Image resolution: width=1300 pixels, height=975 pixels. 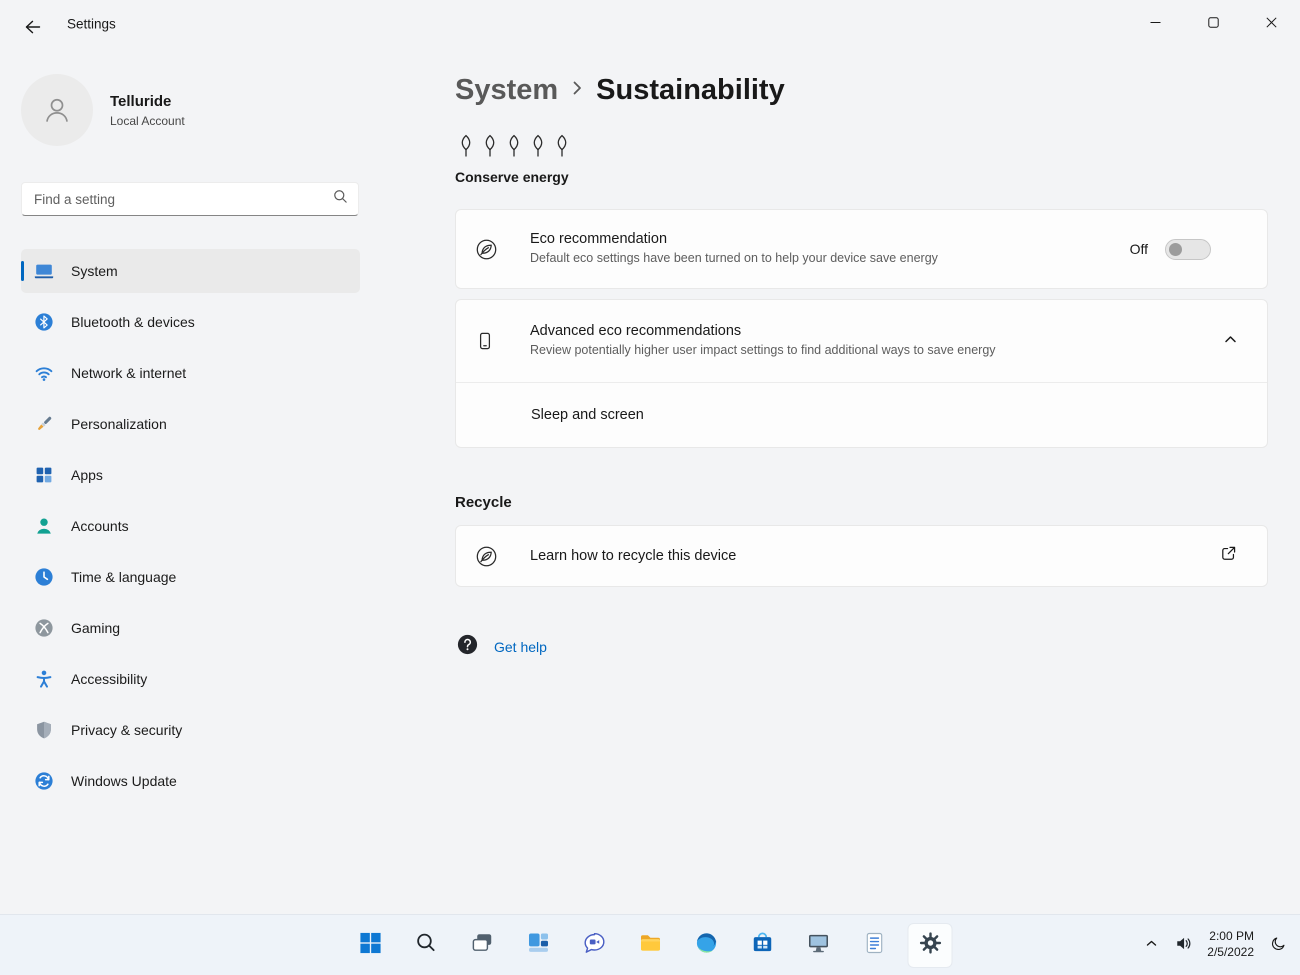 I want to click on breadcrumb-system: System, so click(x=506, y=90).